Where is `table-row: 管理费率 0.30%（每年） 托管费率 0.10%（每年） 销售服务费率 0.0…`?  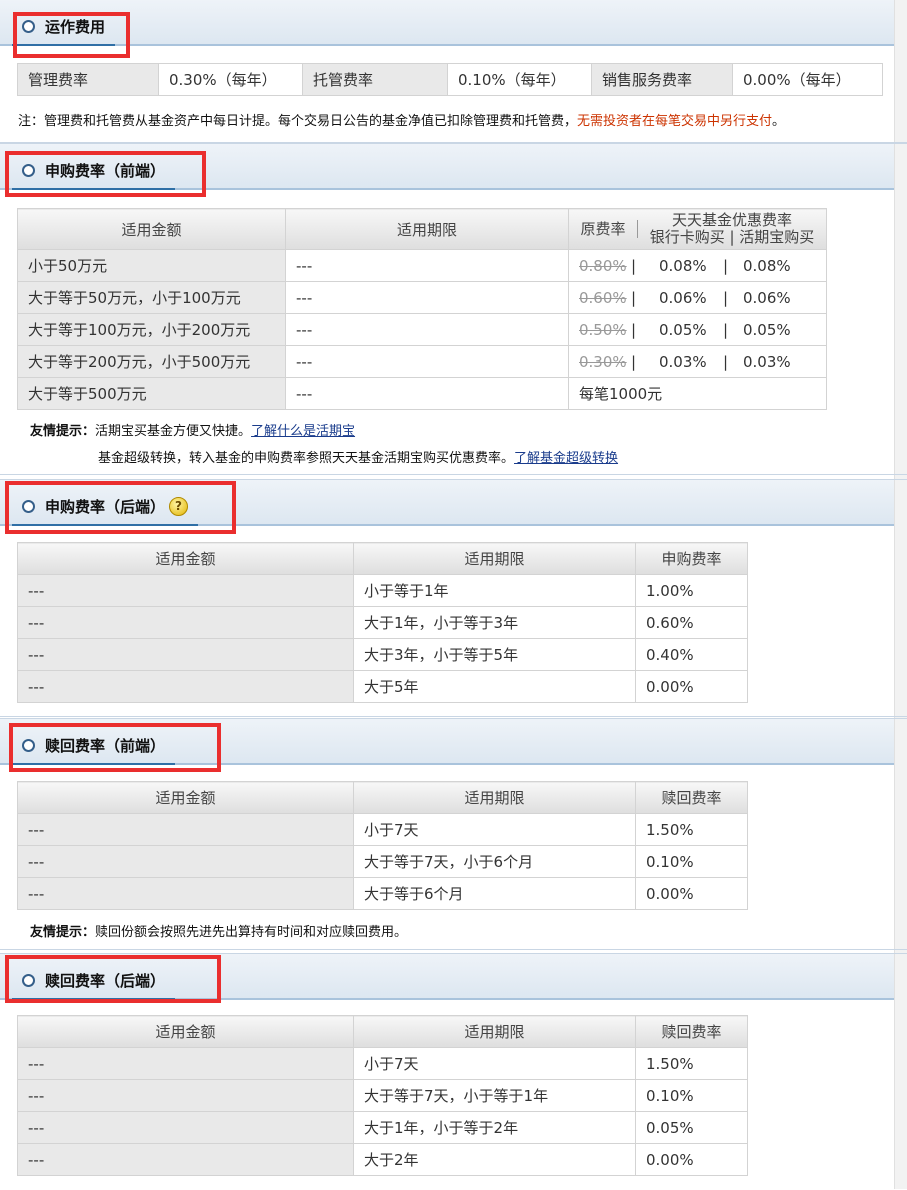 table-row: 管理费率 0.30%（每年） 托管费率 0.10%（每年） 销售服务费率 0.0… is located at coordinates (450, 79).